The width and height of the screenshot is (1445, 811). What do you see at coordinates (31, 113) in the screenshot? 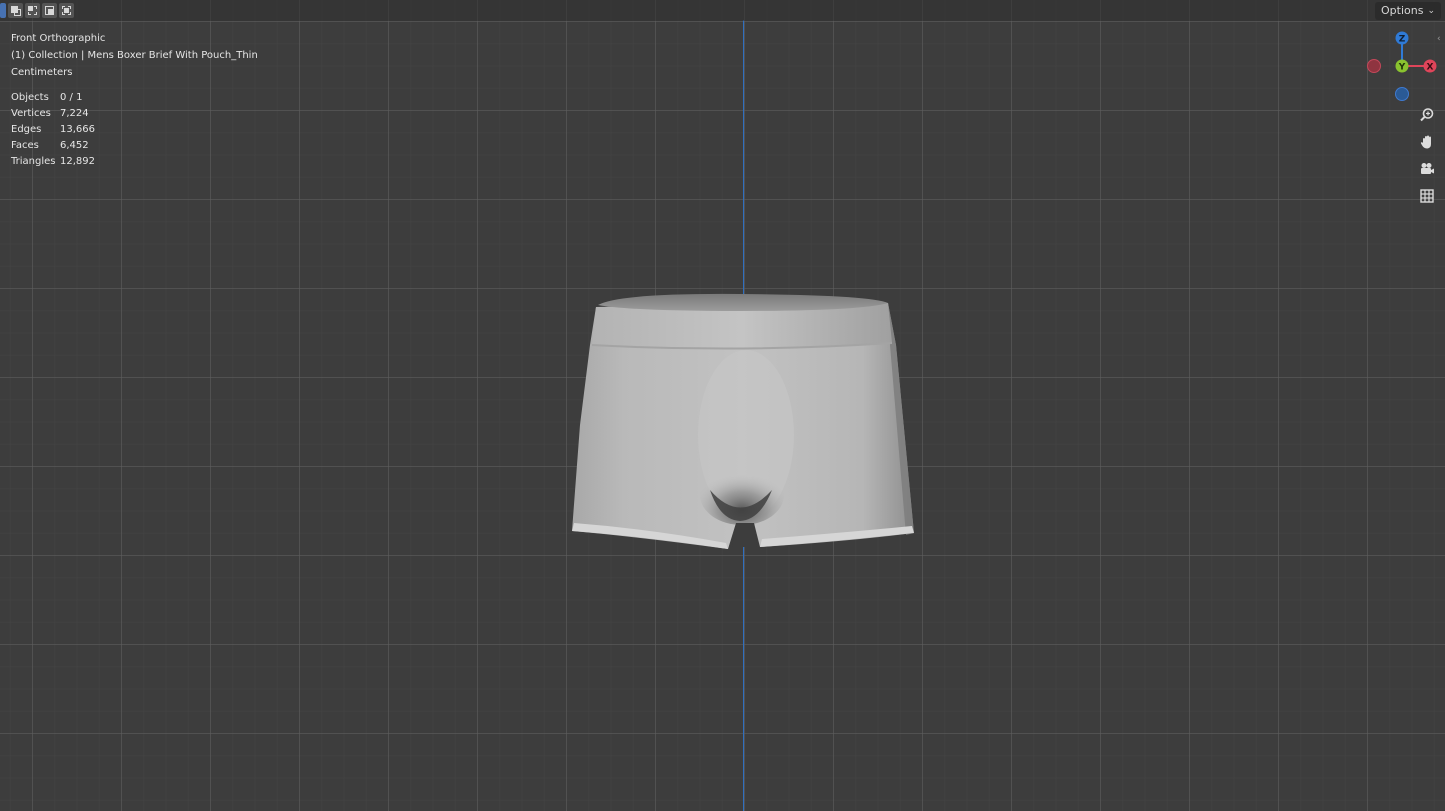
I see `stat-label: Vertices` at bounding box center [31, 113].